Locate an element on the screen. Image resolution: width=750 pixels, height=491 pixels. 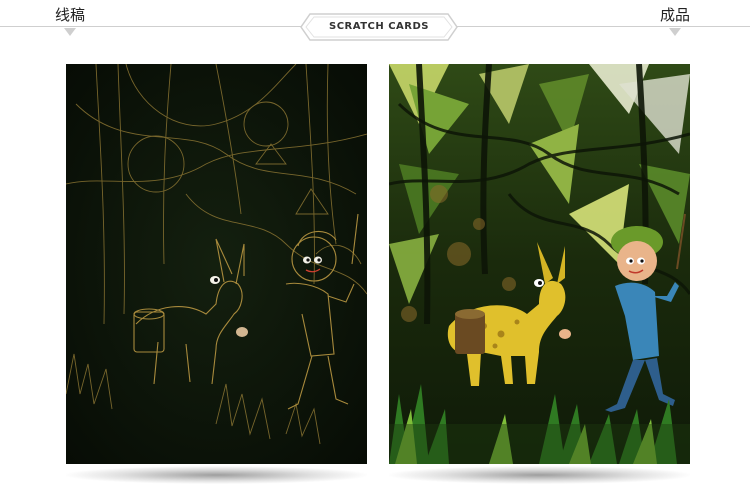
badge-label: SCRATCH CARDS is located at coordinates (379, 26).